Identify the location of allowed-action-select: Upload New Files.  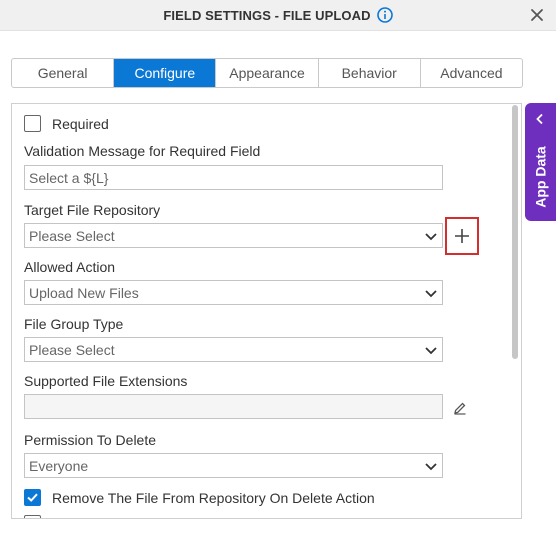
(233, 292).